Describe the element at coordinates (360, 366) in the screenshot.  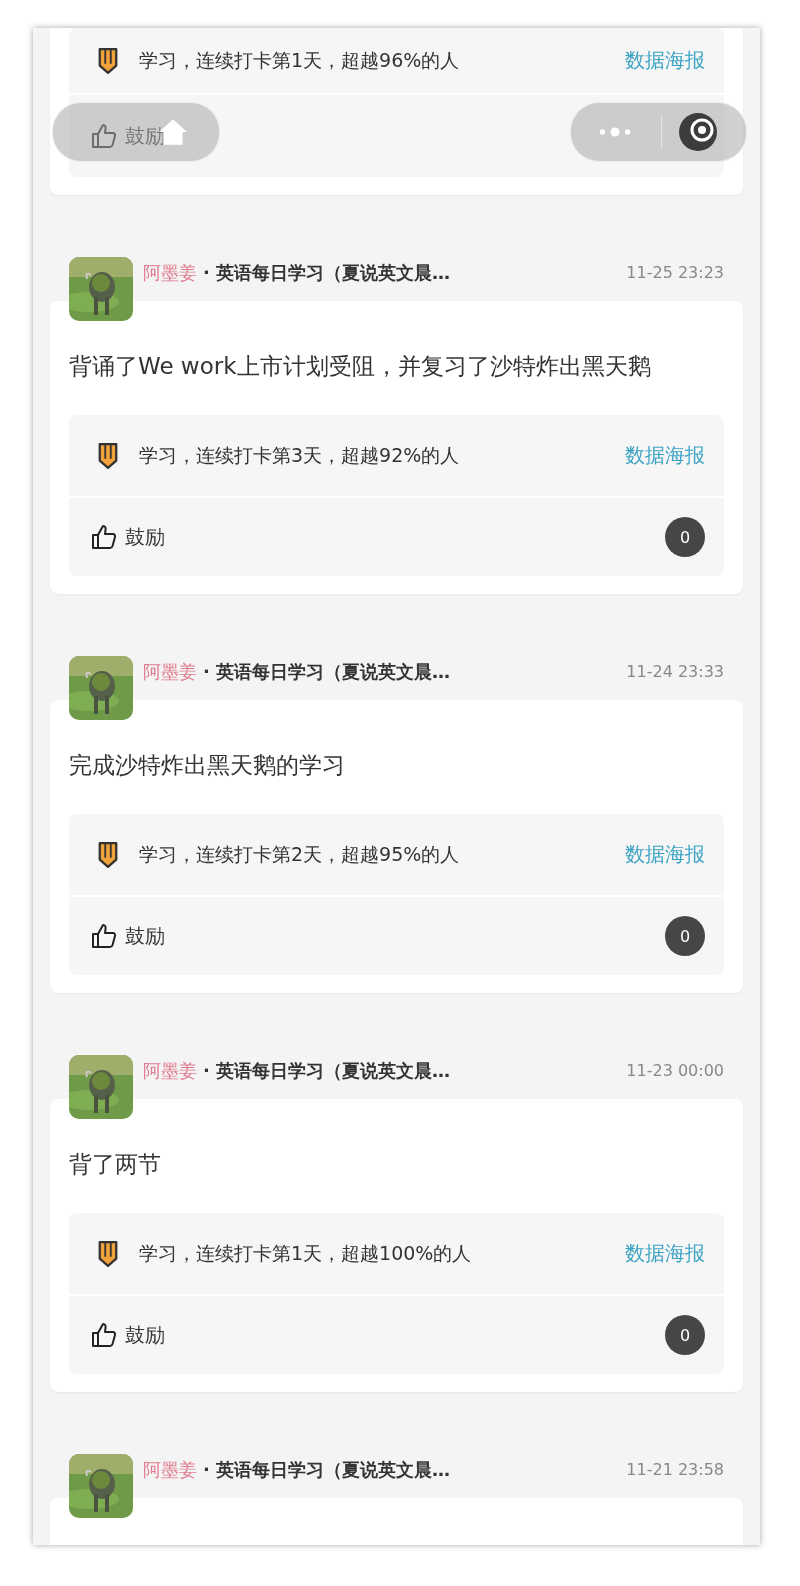
I see `post-text: 背诵了We work上市计划受阻，并复习了沙特炸出黑天鹅` at that location.